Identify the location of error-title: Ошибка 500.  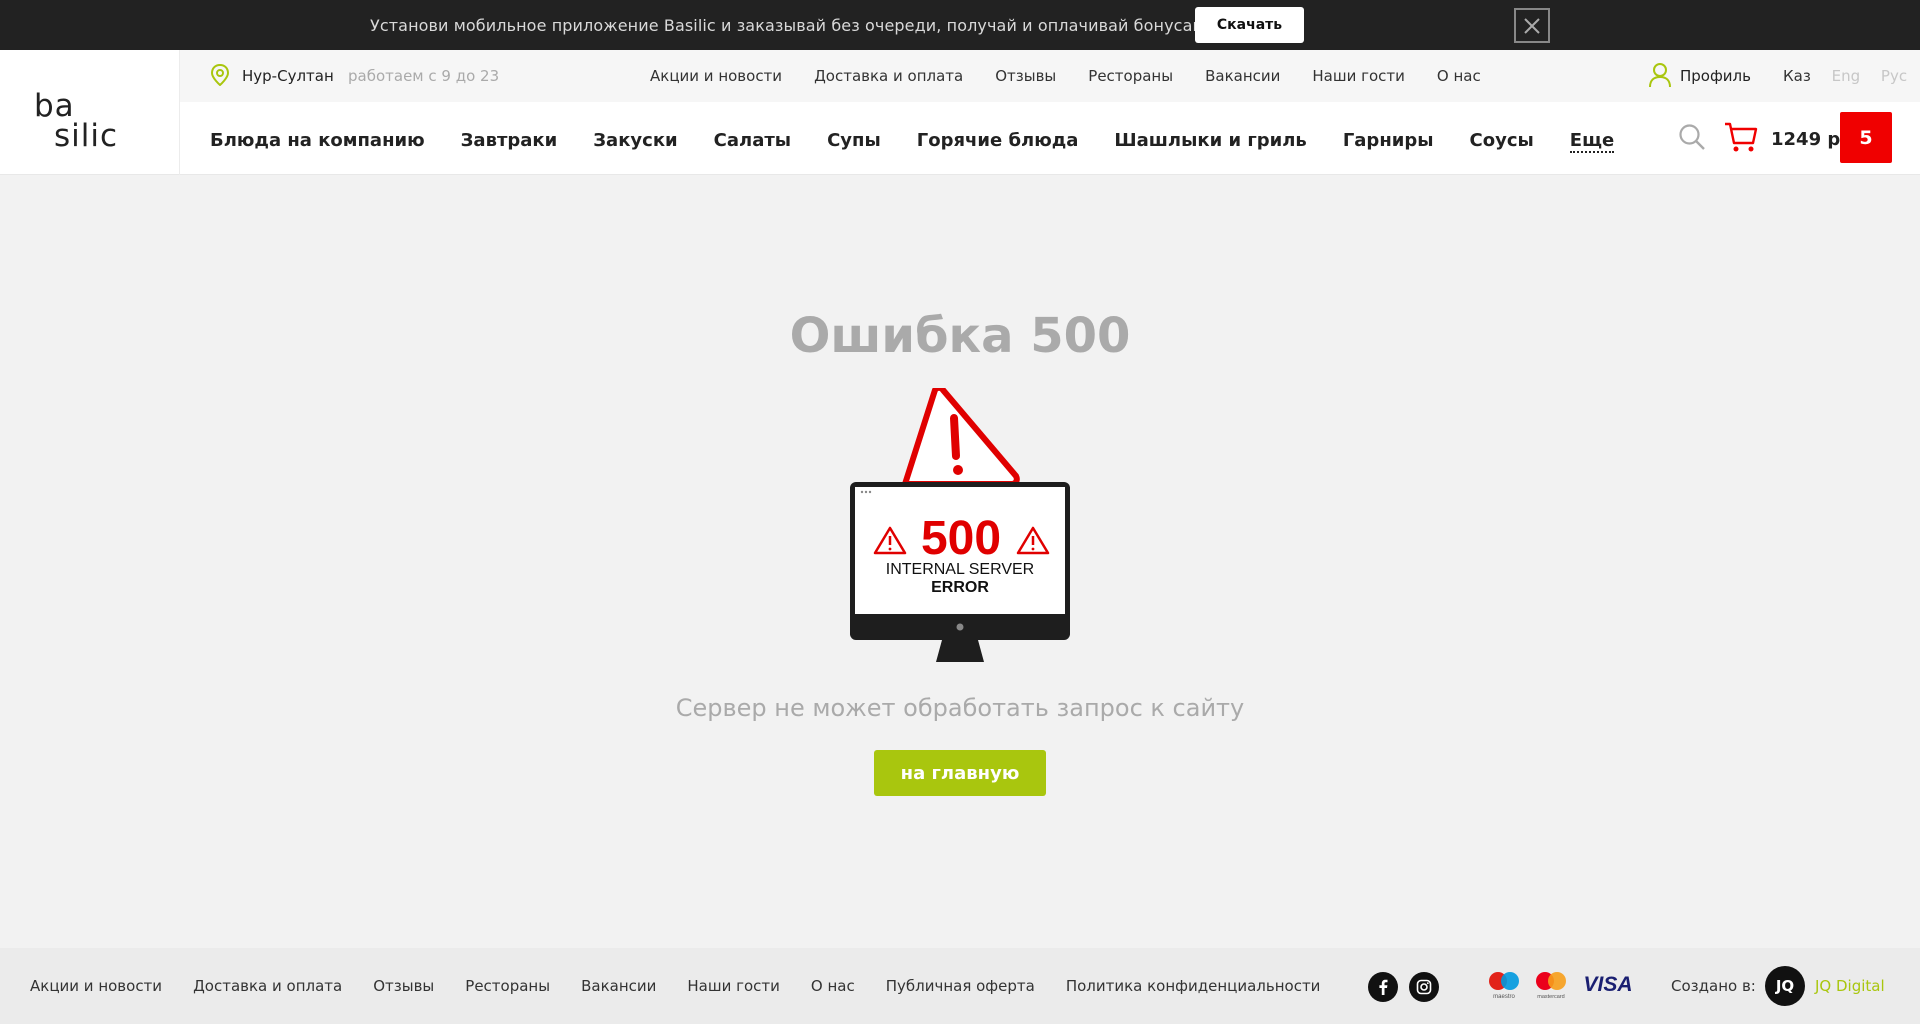
(960, 336).